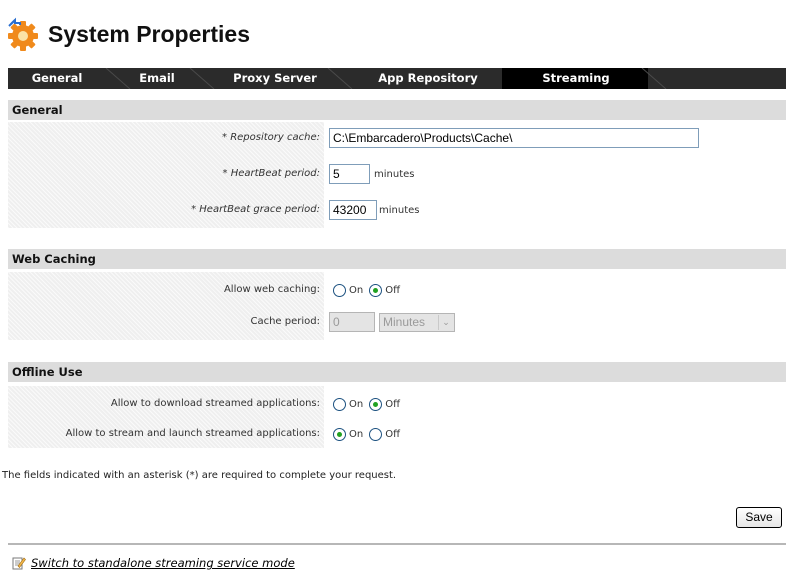 Image resolution: width=786 pixels, height=583 pixels. Describe the element at coordinates (392, 404) in the screenshot. I see `download-off-label: Off` at that location.